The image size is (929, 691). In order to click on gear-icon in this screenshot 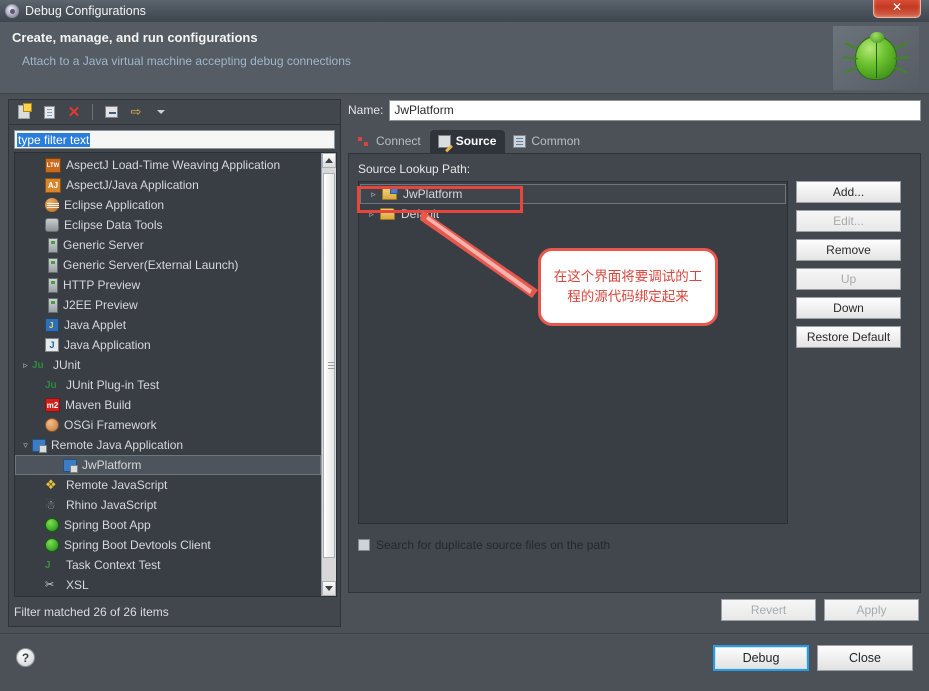, I will do `click(12, 11)`.